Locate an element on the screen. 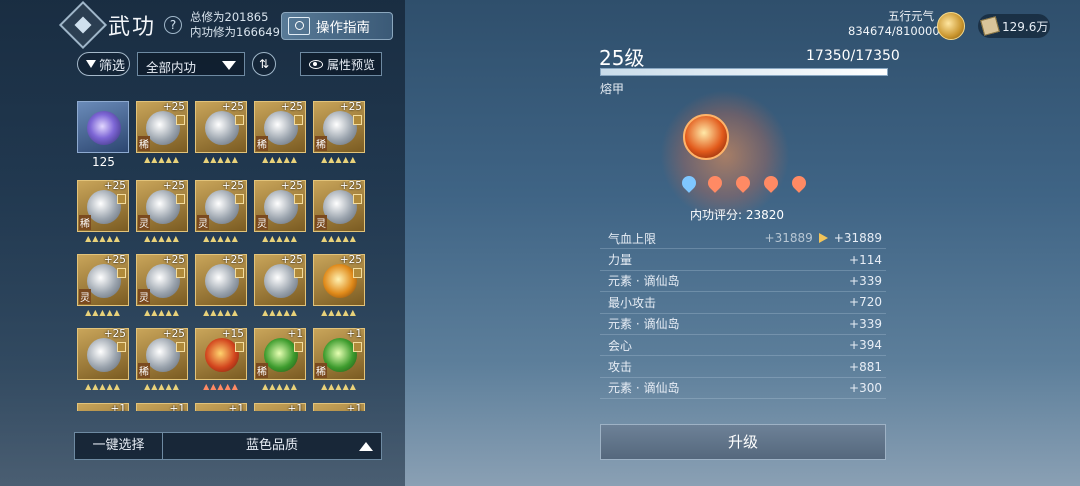 This screenshot has height=486, width=1080. eye-icon is located at coordinates (316, 64).